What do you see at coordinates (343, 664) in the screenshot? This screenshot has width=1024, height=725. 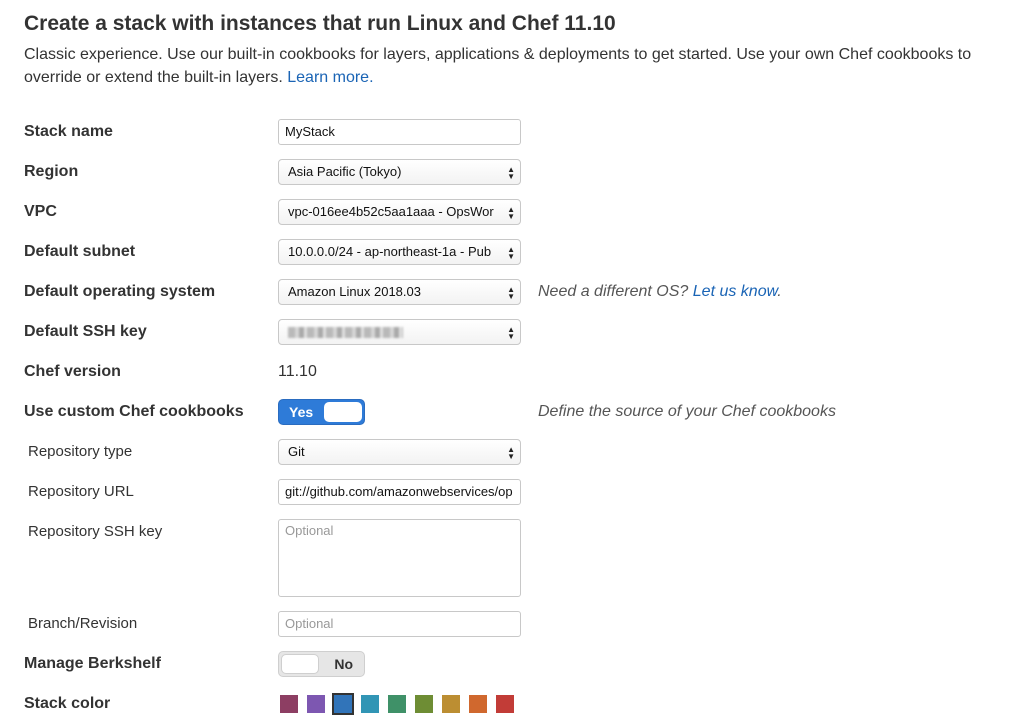 I see `toggle-label: No` at bounding box center [343, 664].